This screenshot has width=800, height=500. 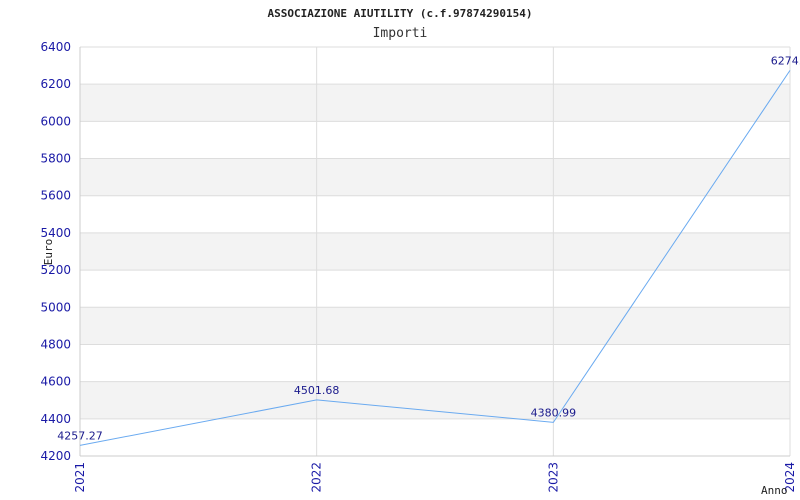 I want to click on data-label: 6274.1, so click(x=785, y=60).